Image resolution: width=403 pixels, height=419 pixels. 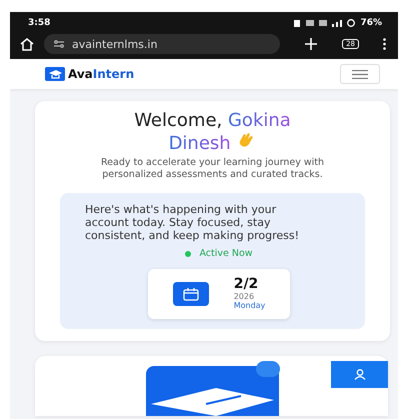 I want to click on site-settings-icon, so click(x=59, y=44).